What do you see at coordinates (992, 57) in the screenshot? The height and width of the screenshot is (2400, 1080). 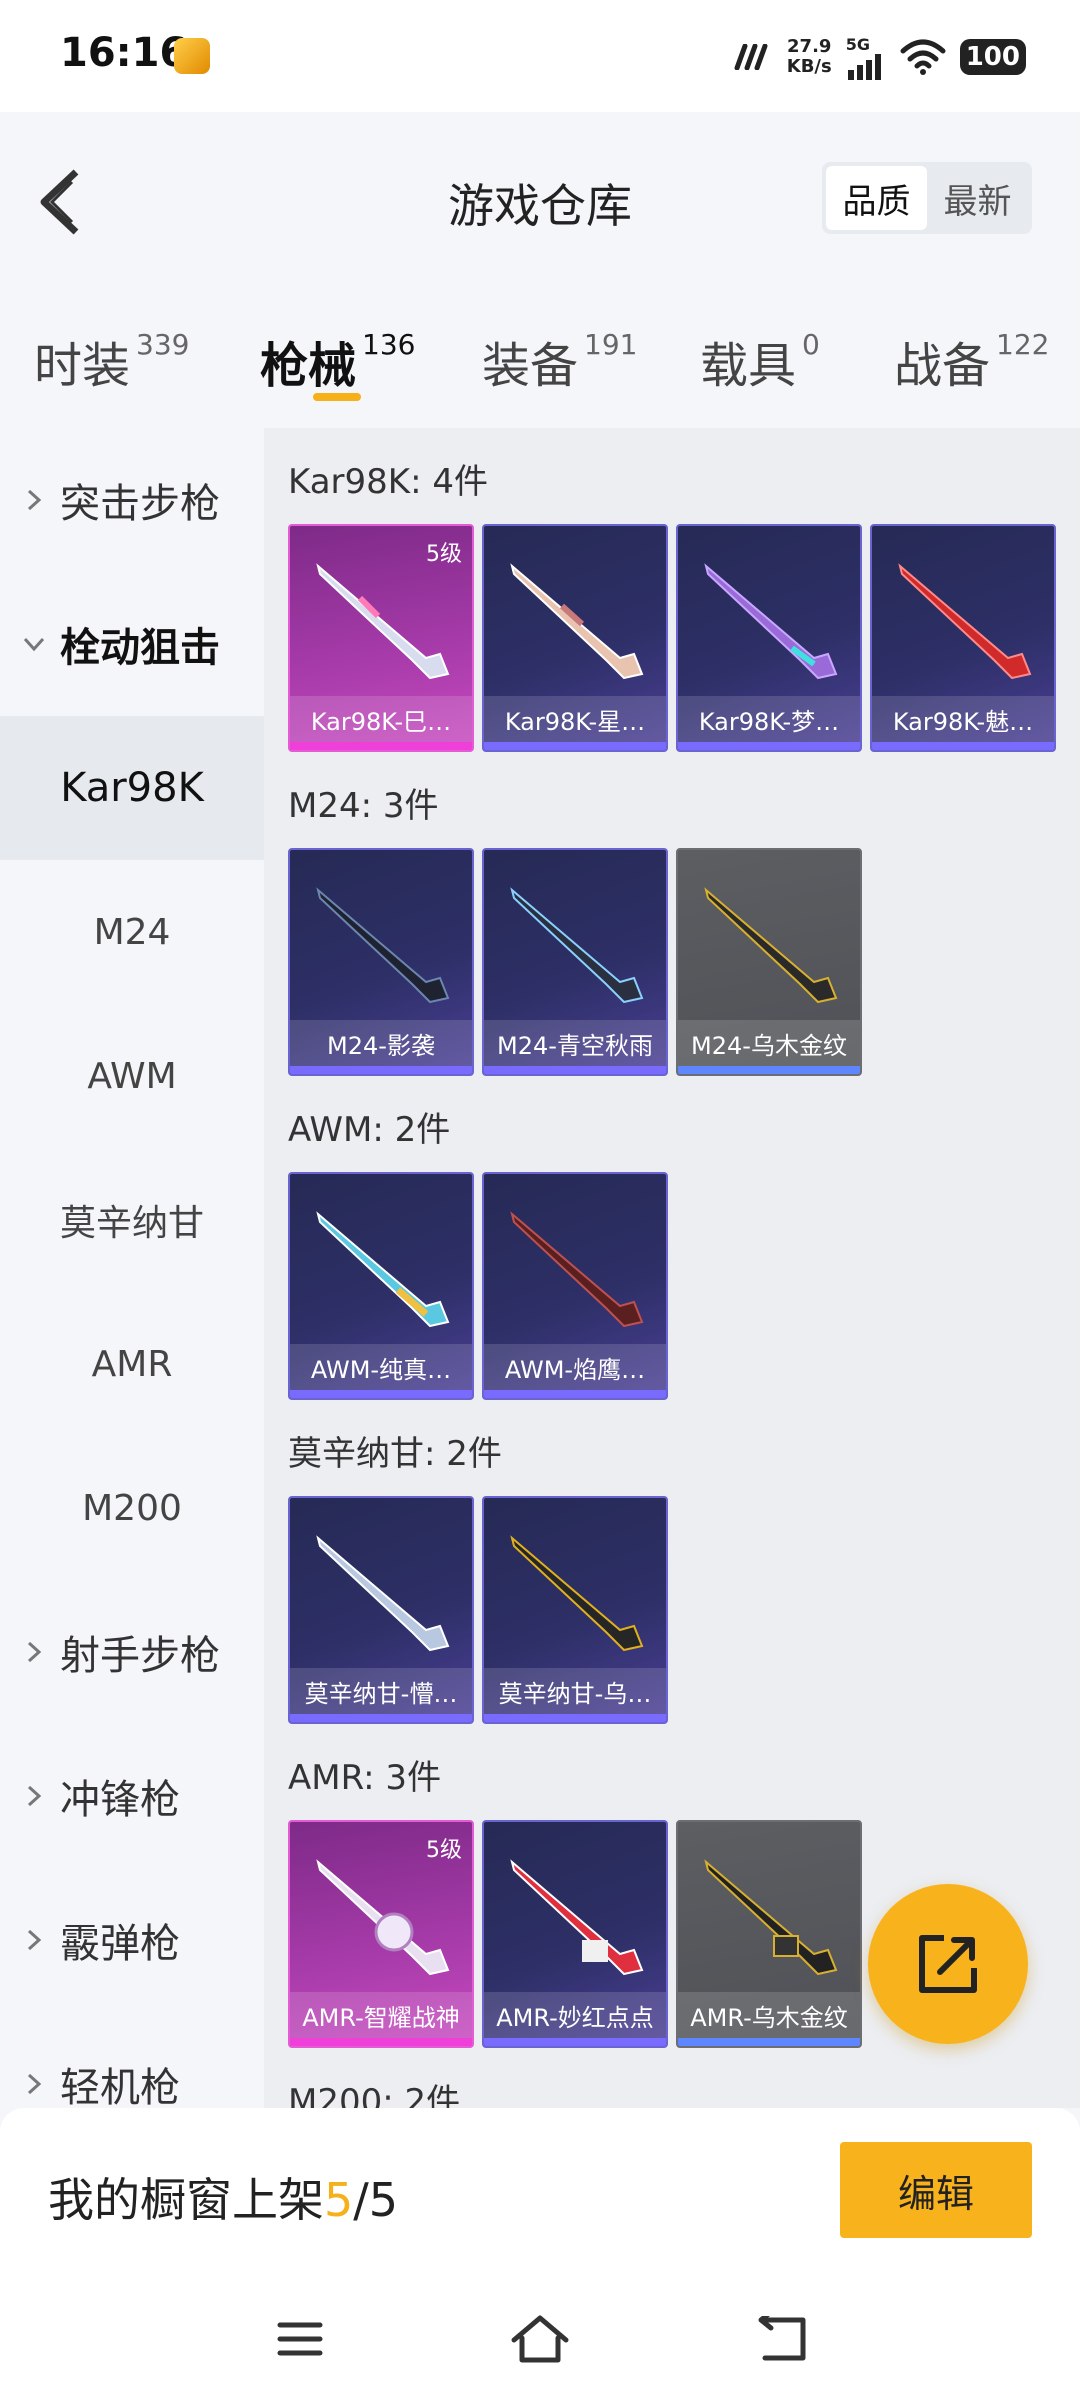 I see `battery-indicator: 100` at bounding box center [992, 57].